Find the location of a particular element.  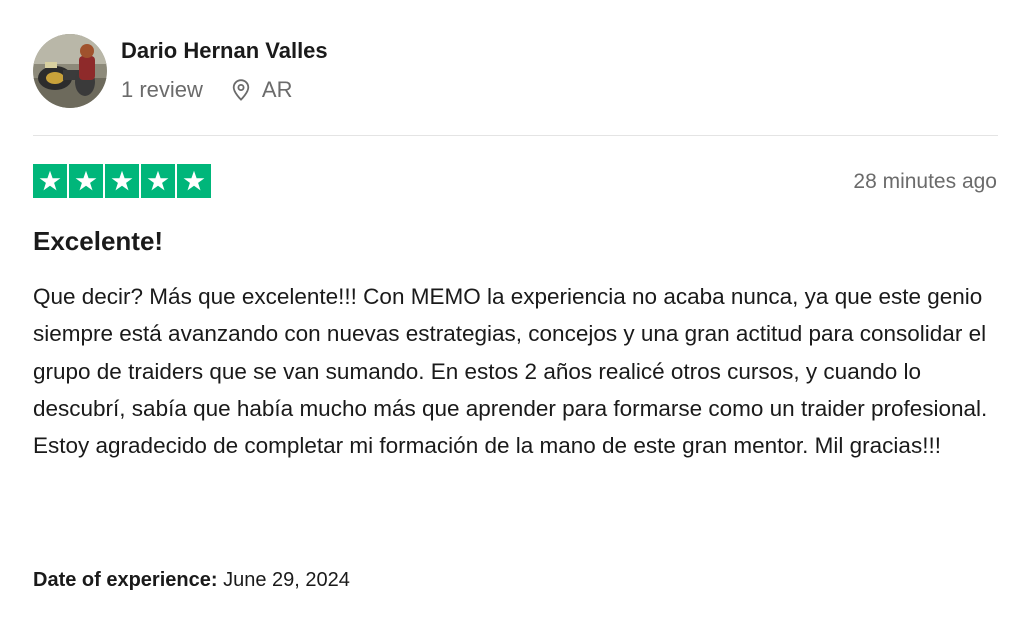

date-of-experience: Date of experience: June 29, 2024 is located at coordinates (191, 580).